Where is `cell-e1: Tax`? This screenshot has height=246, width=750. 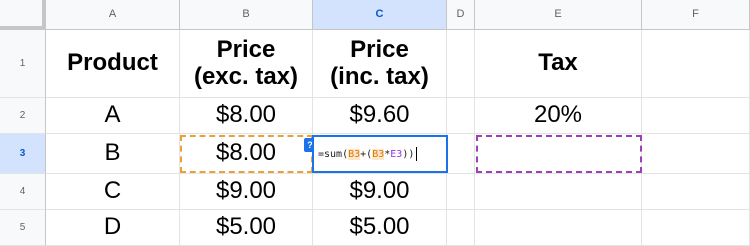 cell-e1: Tax is located at coordinates (558, 64).